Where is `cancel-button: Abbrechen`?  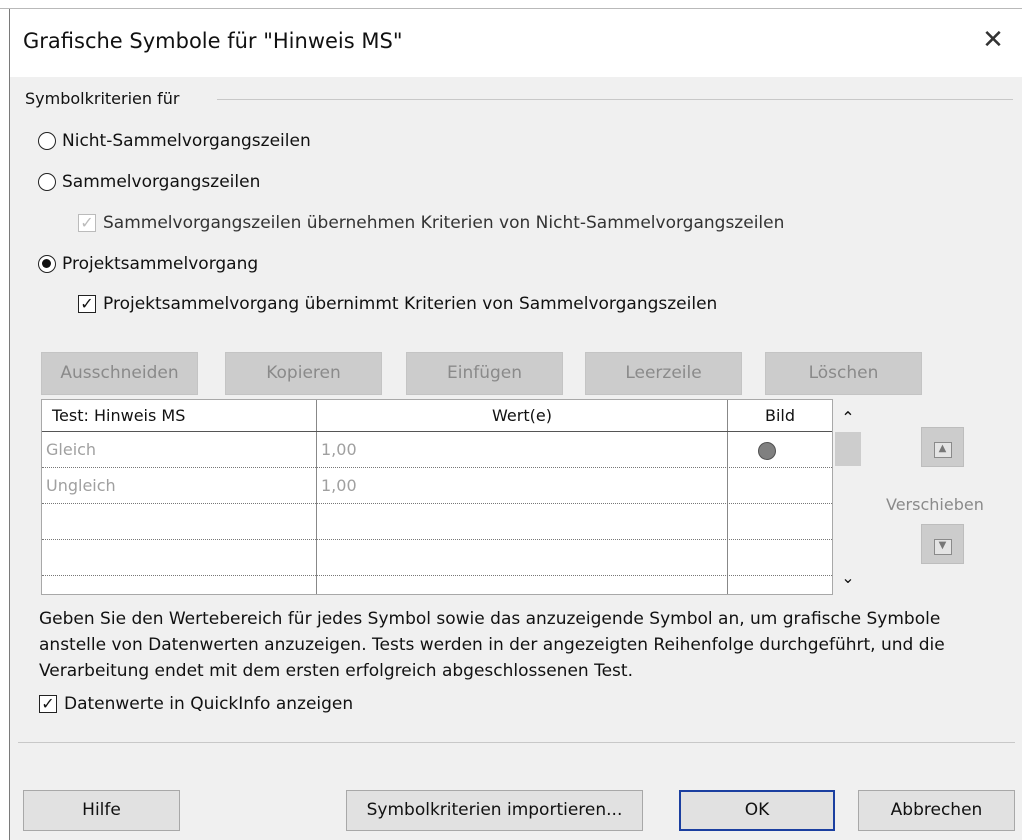
cancel-button: Abbrechen is located at coordinates (936, 810).